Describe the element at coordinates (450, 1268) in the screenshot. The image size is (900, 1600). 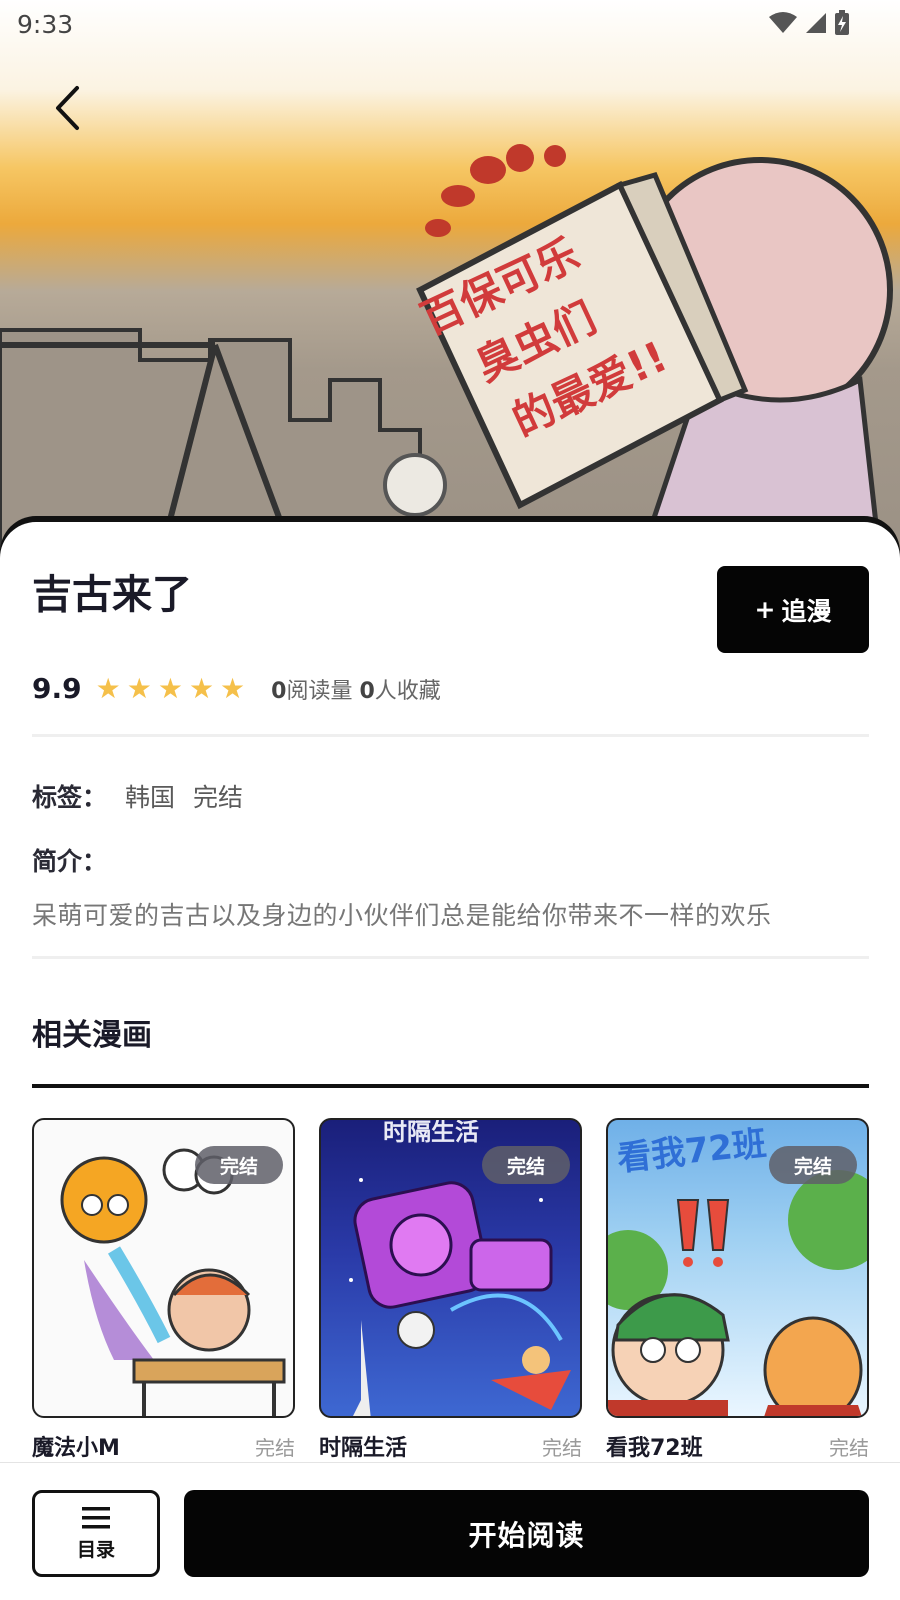
I see `related-cover: 时隔生活 完结` at that location.